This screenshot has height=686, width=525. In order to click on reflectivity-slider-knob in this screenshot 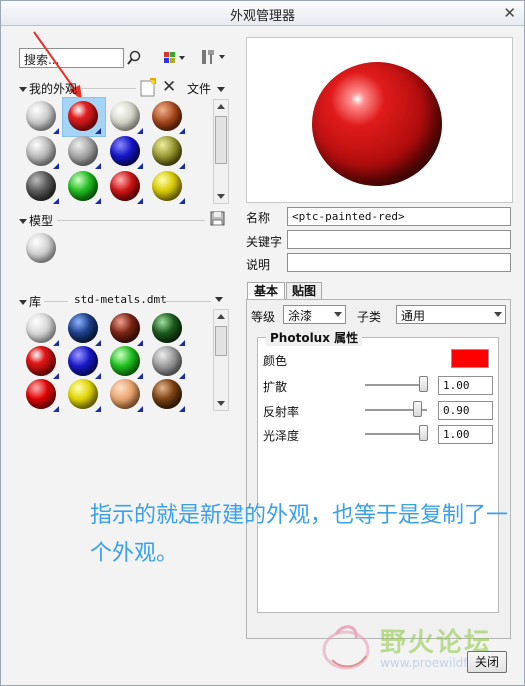, I will do `click(417, 409)`.